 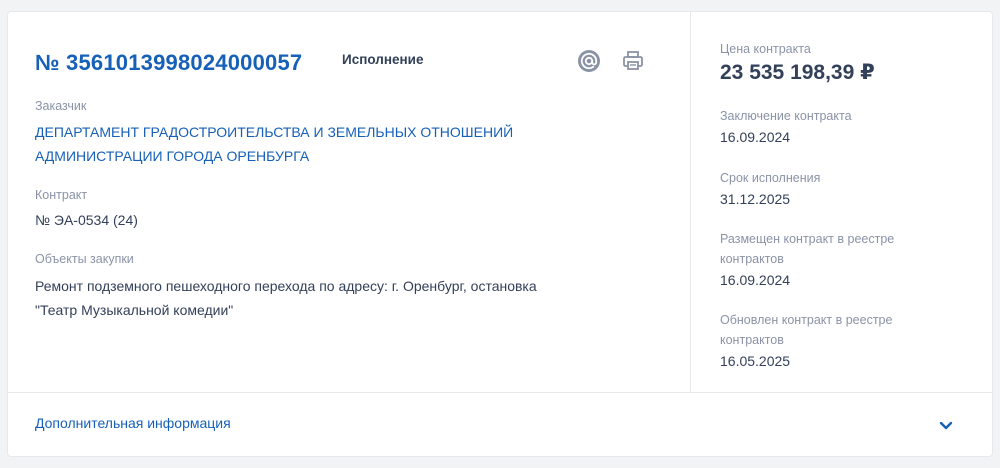 What do you see at coordinates (770, 178) in the screenshot?
I see `term-label: Срок исполнения` at bounding box center [770, 178].